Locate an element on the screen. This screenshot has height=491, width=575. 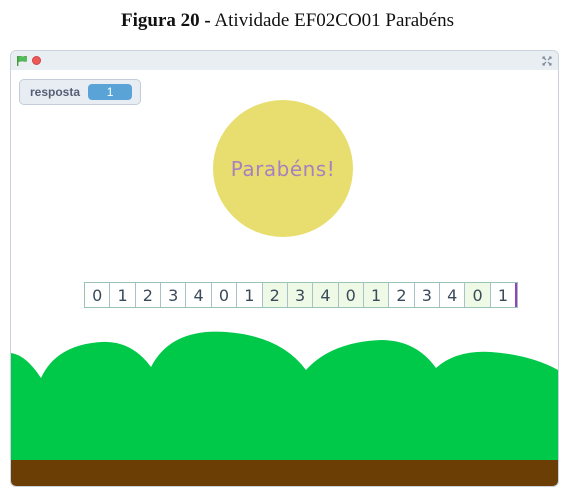
ground-strip is located at coordinates (284, 473).